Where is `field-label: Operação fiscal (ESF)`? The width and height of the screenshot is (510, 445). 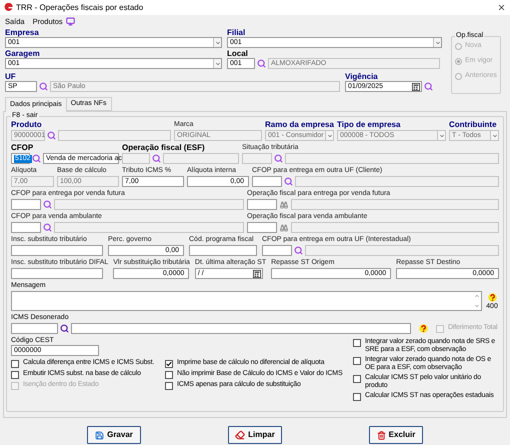
field-label: Operação fiscal (ESF) is located at coordinates (164, 147).